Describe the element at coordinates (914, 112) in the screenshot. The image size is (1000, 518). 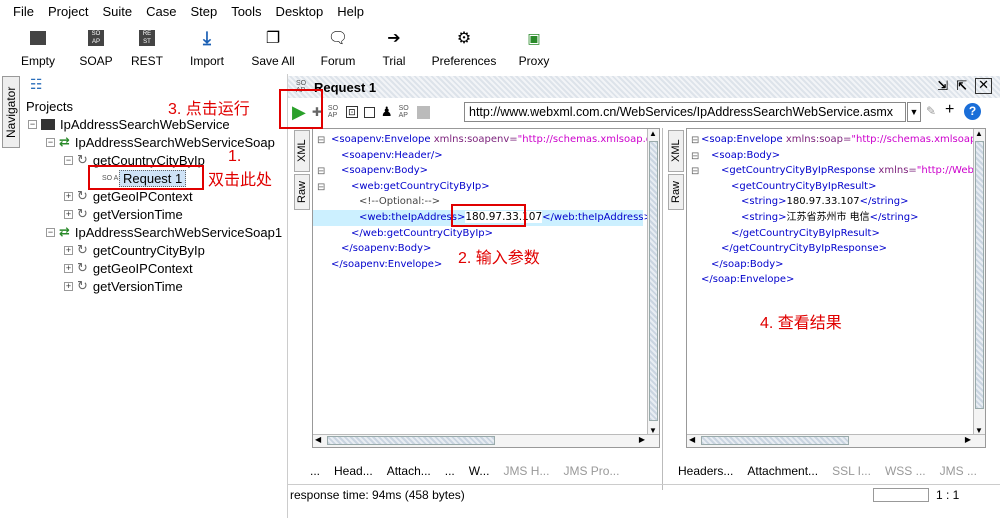
I see `endpoint-dropdown-icon: ▼` at that location.